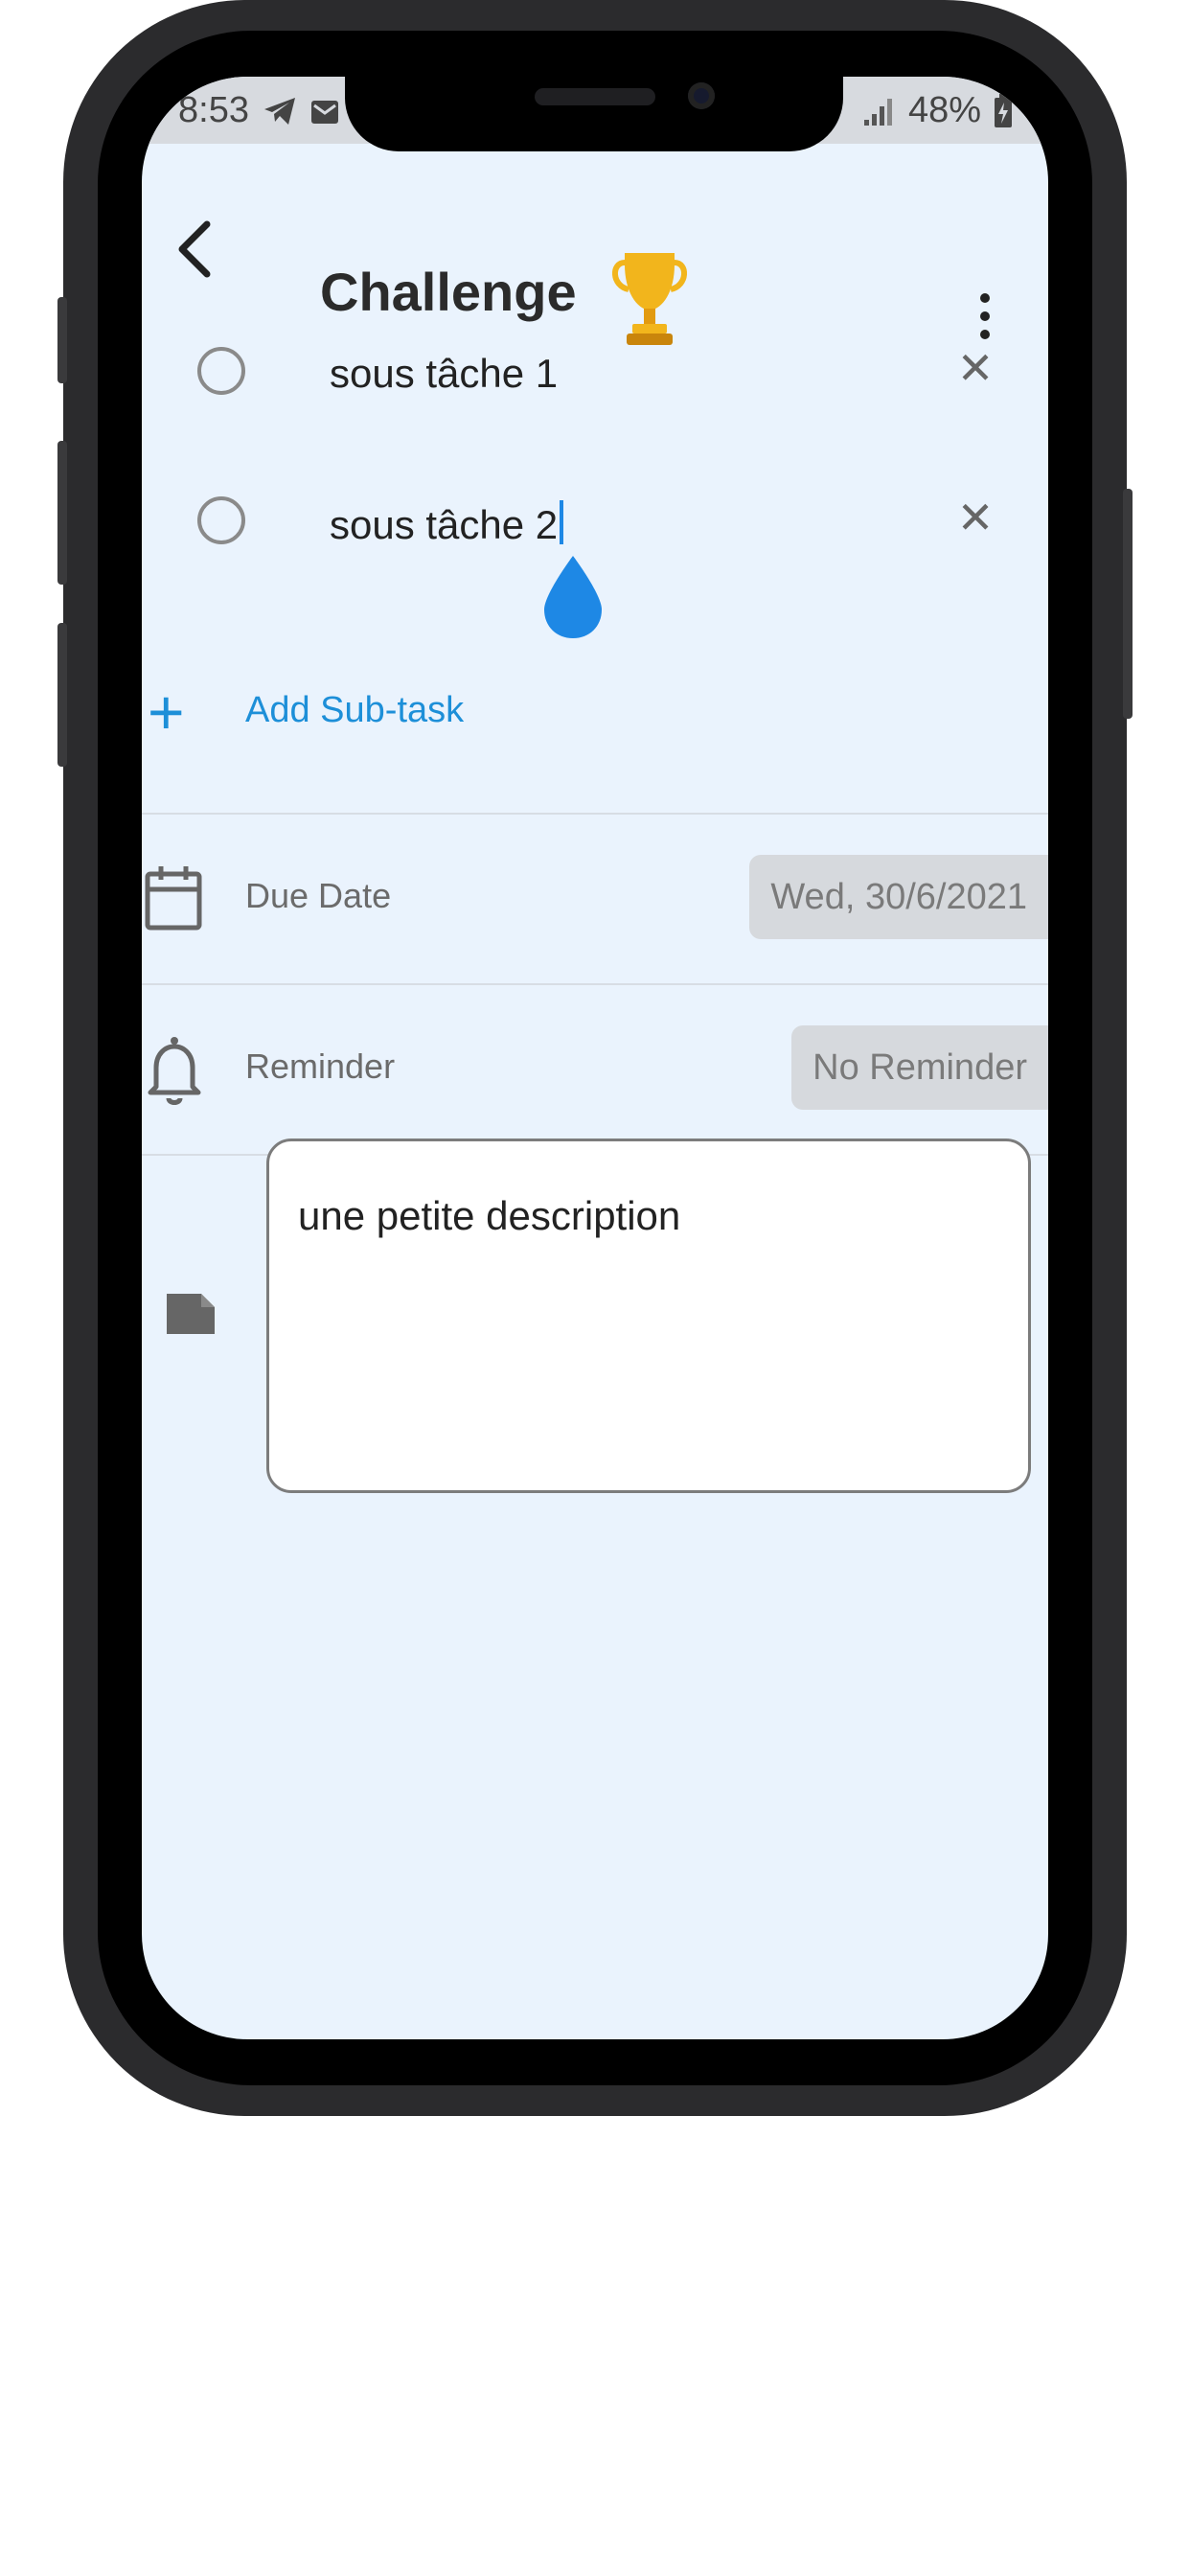  What do you see at coordinates (701, 95) in the screenshot?
I see `front-camera` at bounding box center [701, 95].